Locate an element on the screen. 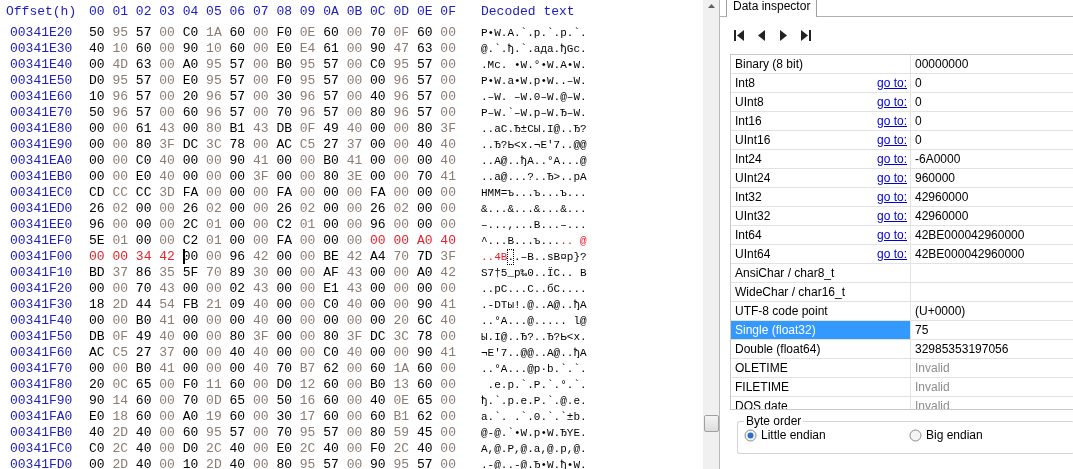 Image resolution: width=1073 pixels, height=469 pixels. skip-last-icon is located at coordinates (805, 35).